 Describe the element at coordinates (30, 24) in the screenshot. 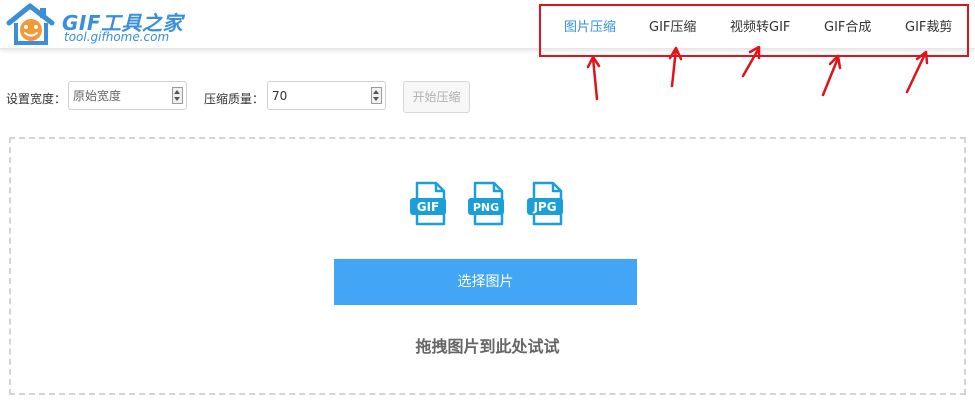

I see `house-smiley-icon` at that location.